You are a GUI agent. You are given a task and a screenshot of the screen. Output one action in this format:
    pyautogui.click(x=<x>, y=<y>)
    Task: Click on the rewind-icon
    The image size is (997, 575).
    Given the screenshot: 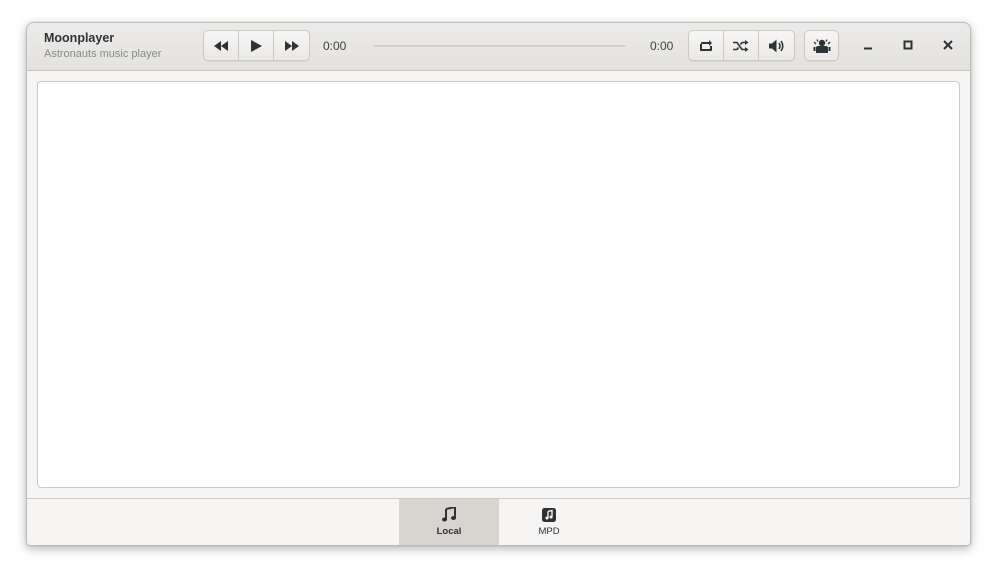 What is the action you would take?
    pyautogui.click(x=221, y=45)
    